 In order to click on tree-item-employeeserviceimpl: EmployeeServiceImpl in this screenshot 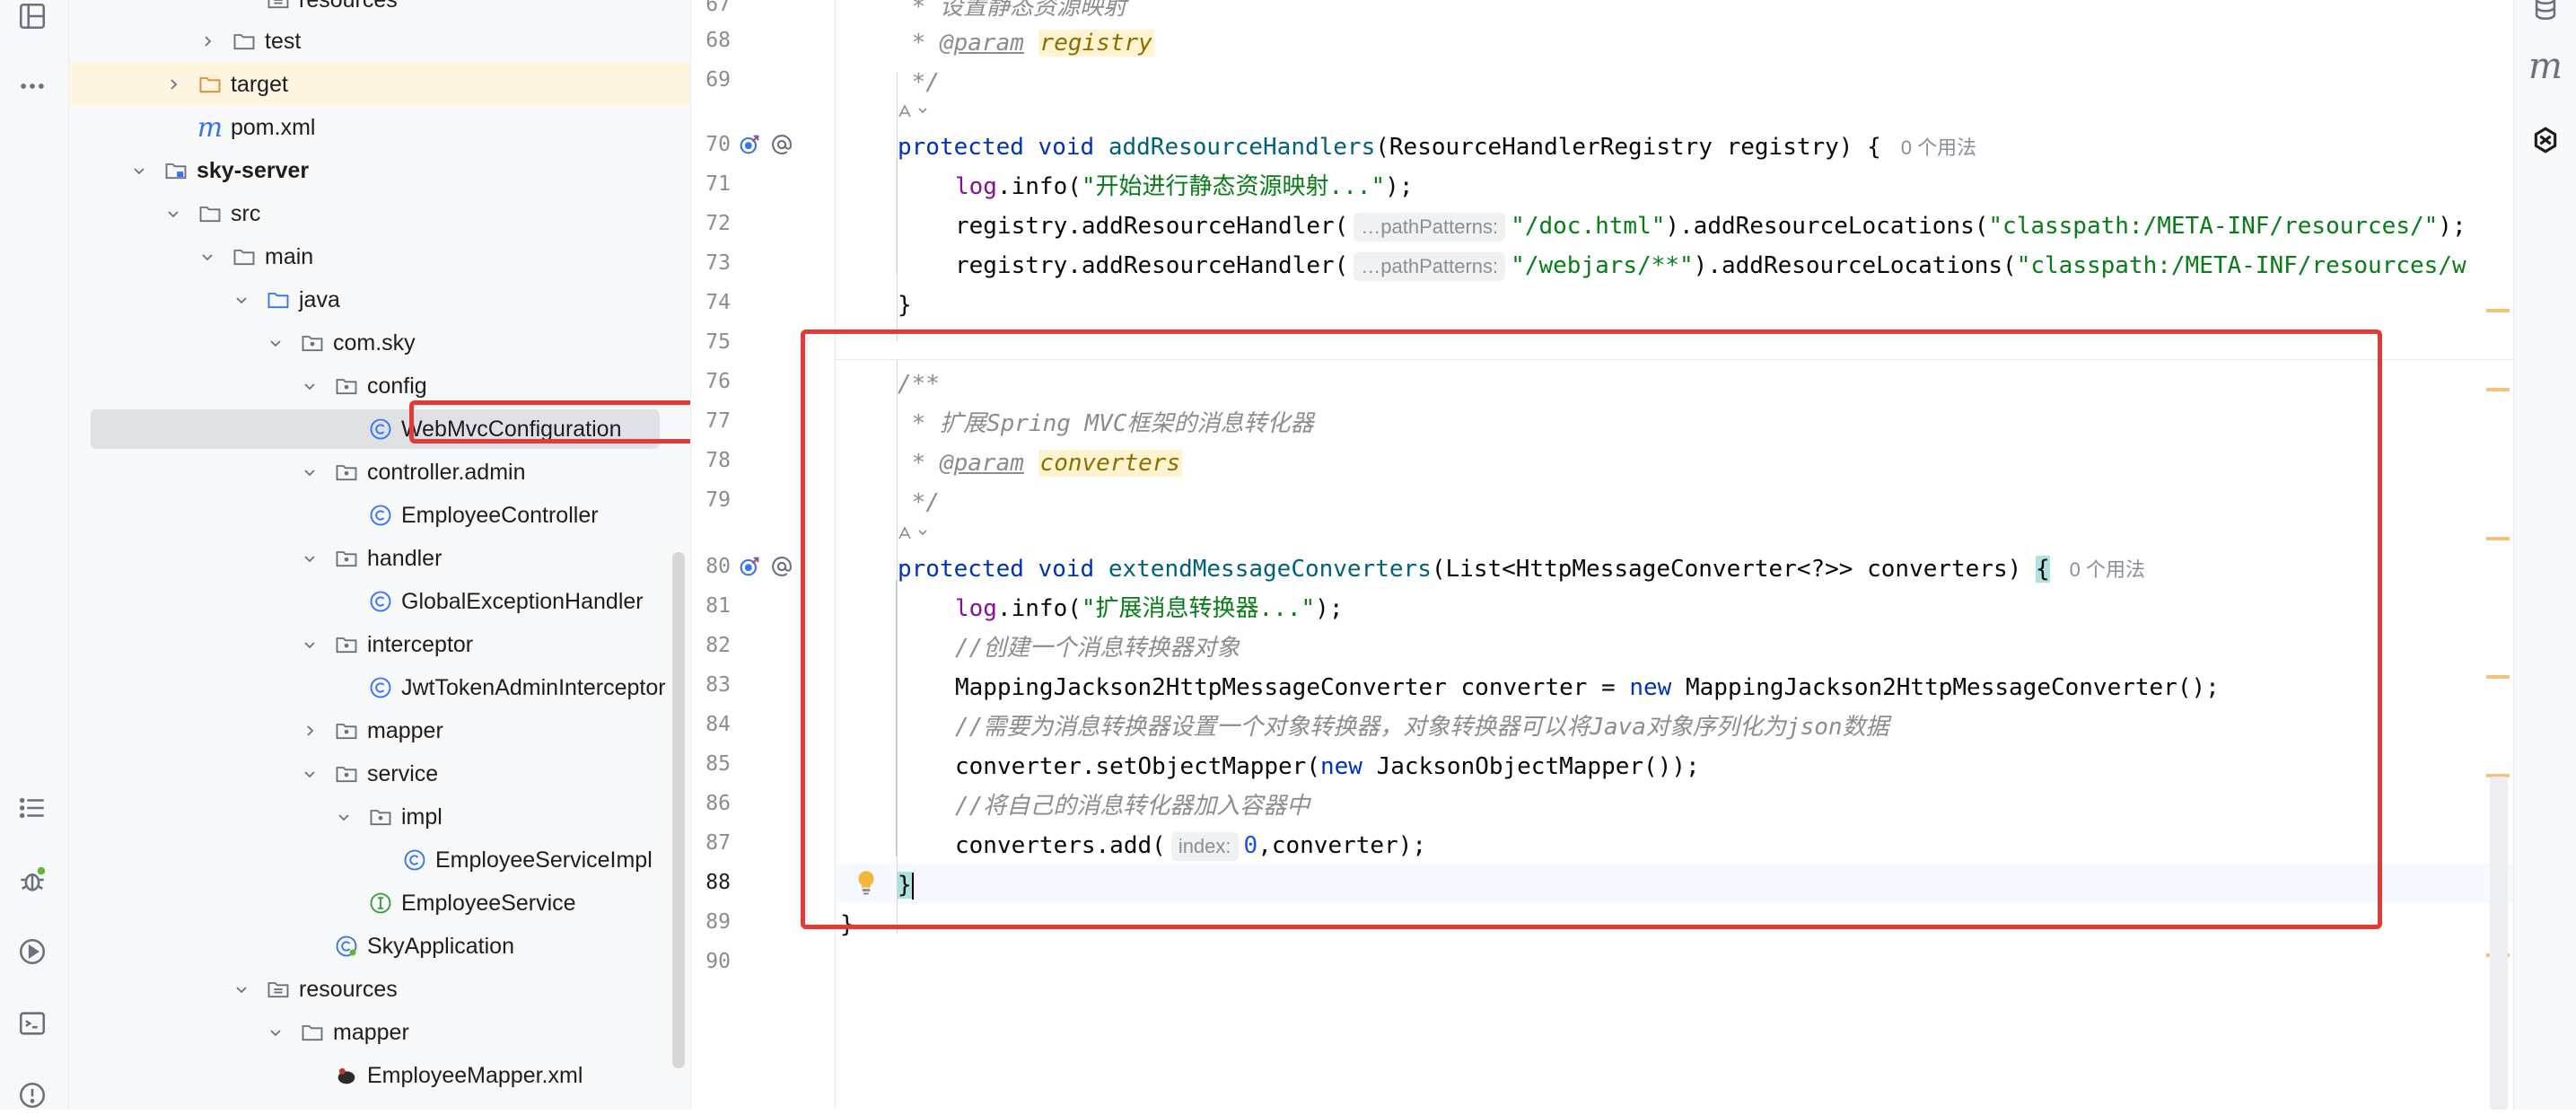, I will do `click(379, 860)`.